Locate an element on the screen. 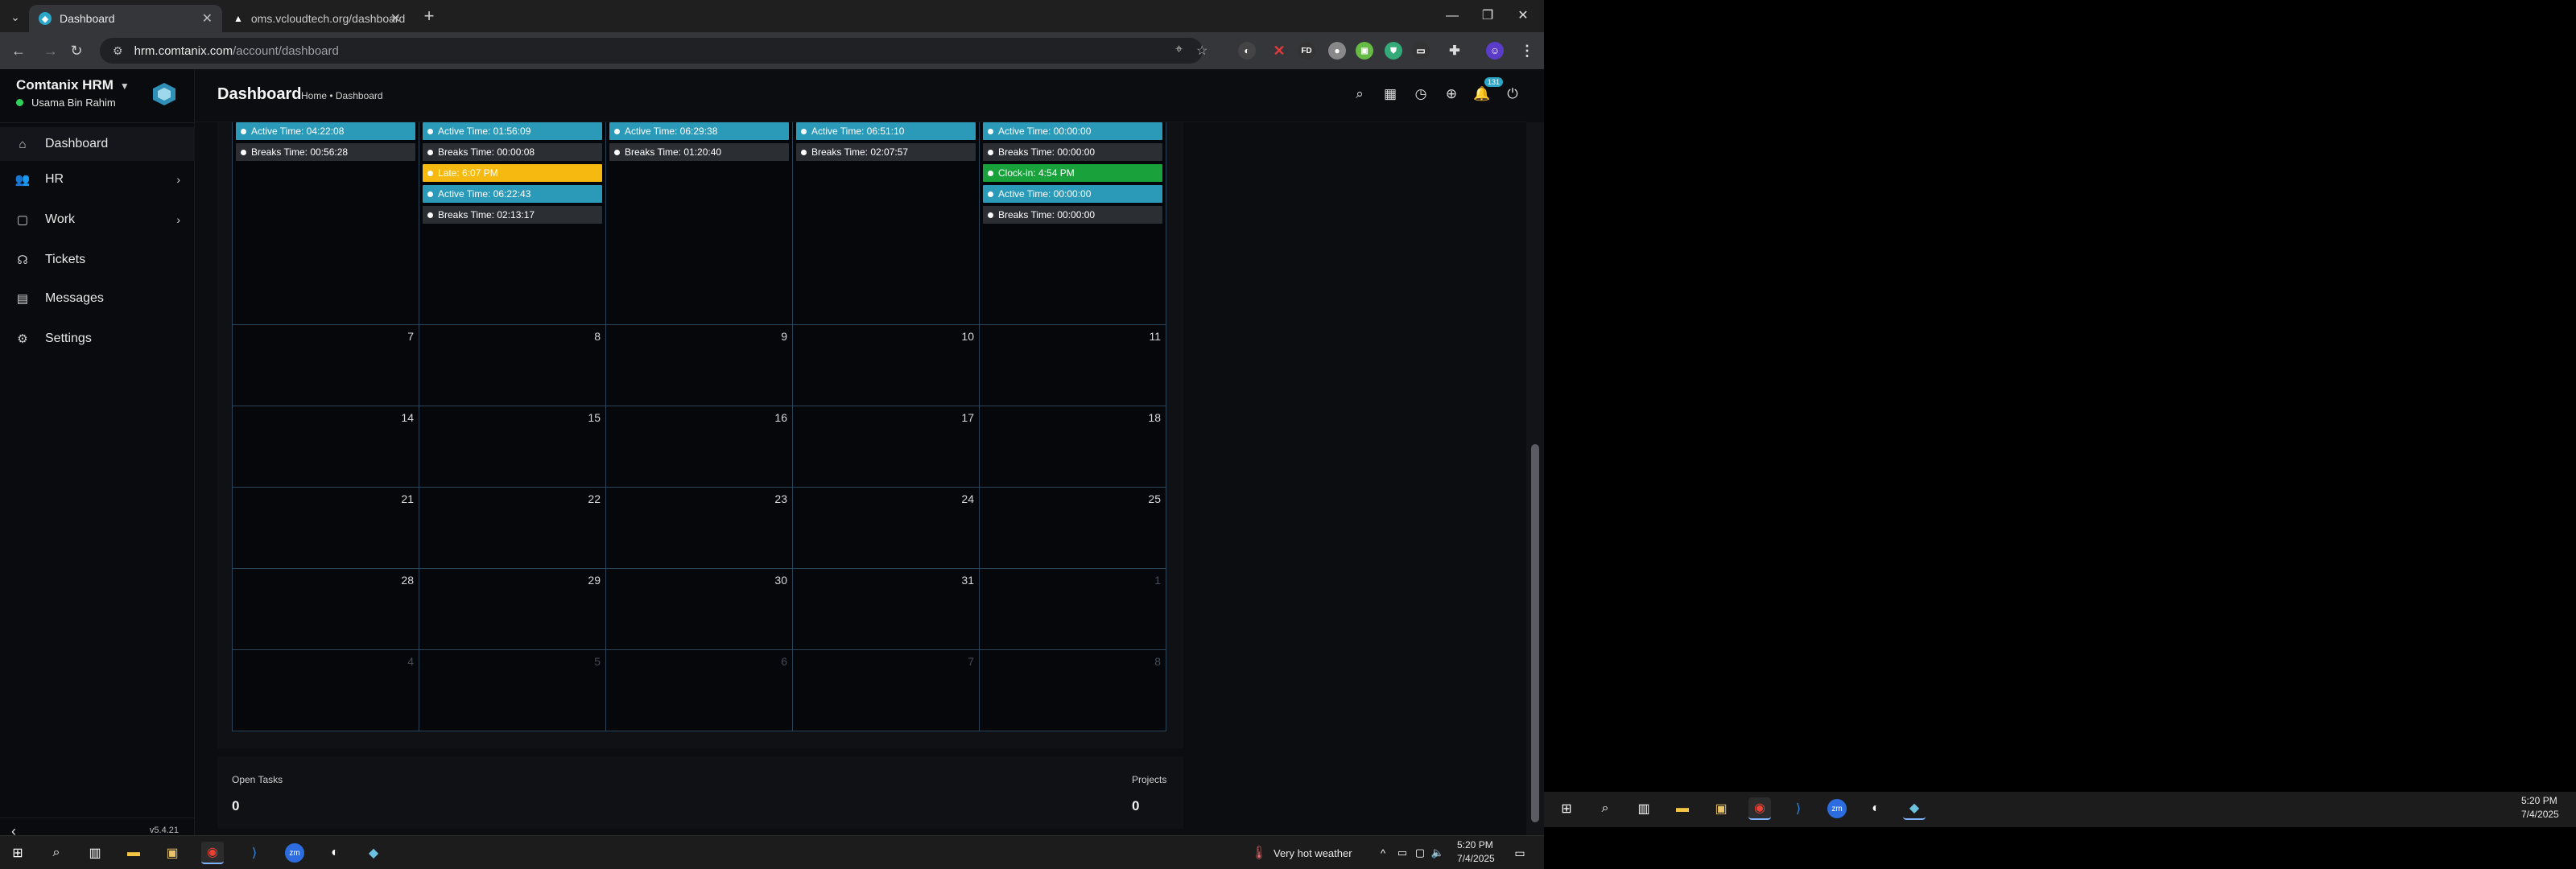  sidebar-item-hr: 👥 HR › is located at coordinates (97, 179).